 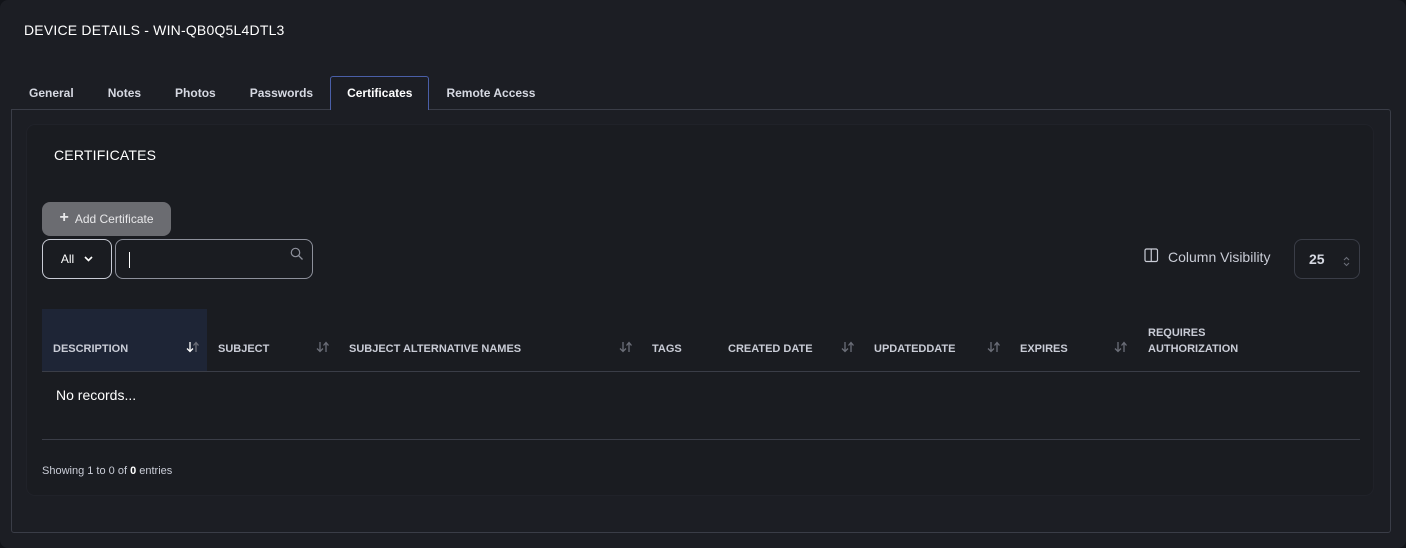 What do you see at coordinates (915, 349) in the screenshot?
I see `column-label: UPDATEDDATE` at bounding box center [915, 349].